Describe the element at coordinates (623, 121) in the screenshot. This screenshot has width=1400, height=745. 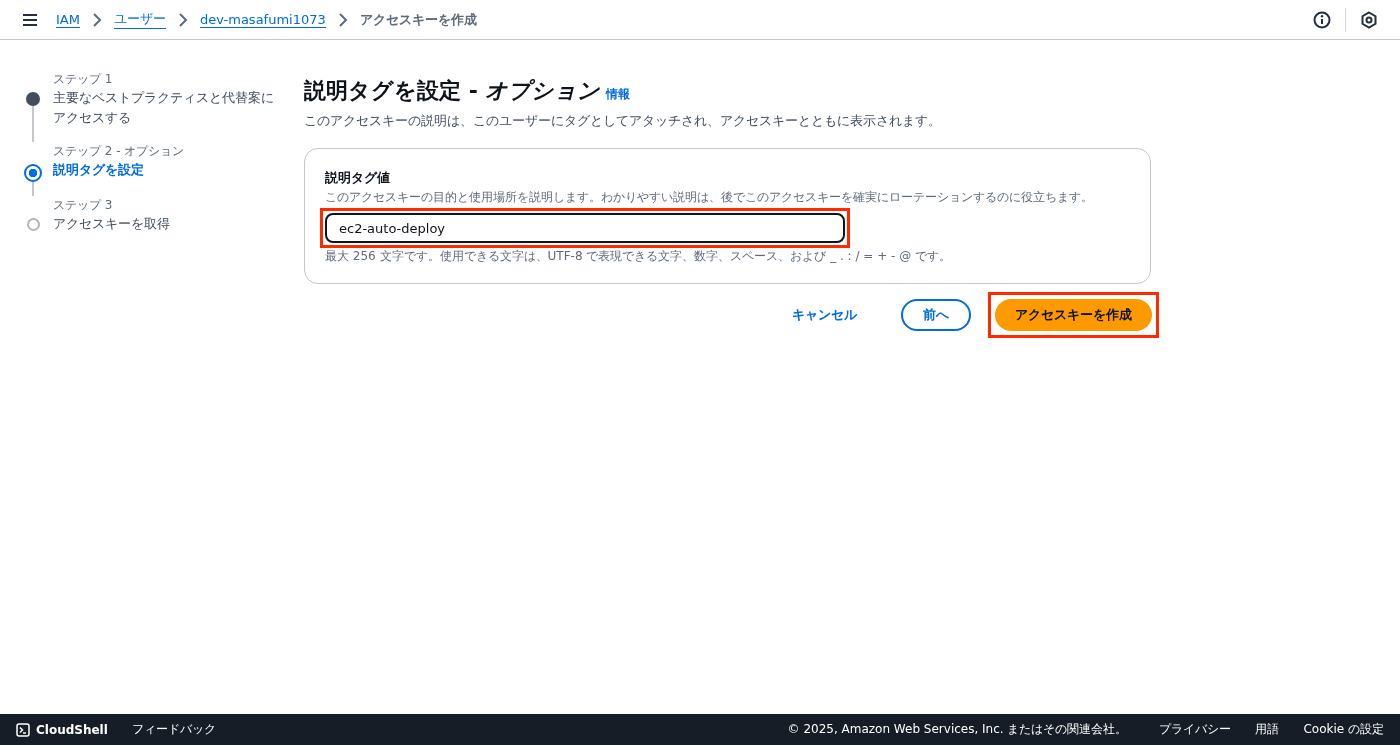
I see `page-description: このアクセスキーの説明は、このユーザーにタグとしてアタッチされ、アクセスキーとともに表示されます。` at that location.